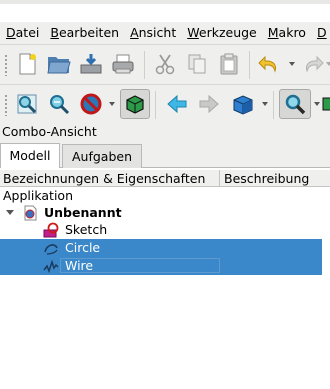 The height and width of the screenshot is (389, 330). Describe the element at coordinates (165, 132) in the screenshot. I see `combo-view-title: Combo-Ansicht` at that location.